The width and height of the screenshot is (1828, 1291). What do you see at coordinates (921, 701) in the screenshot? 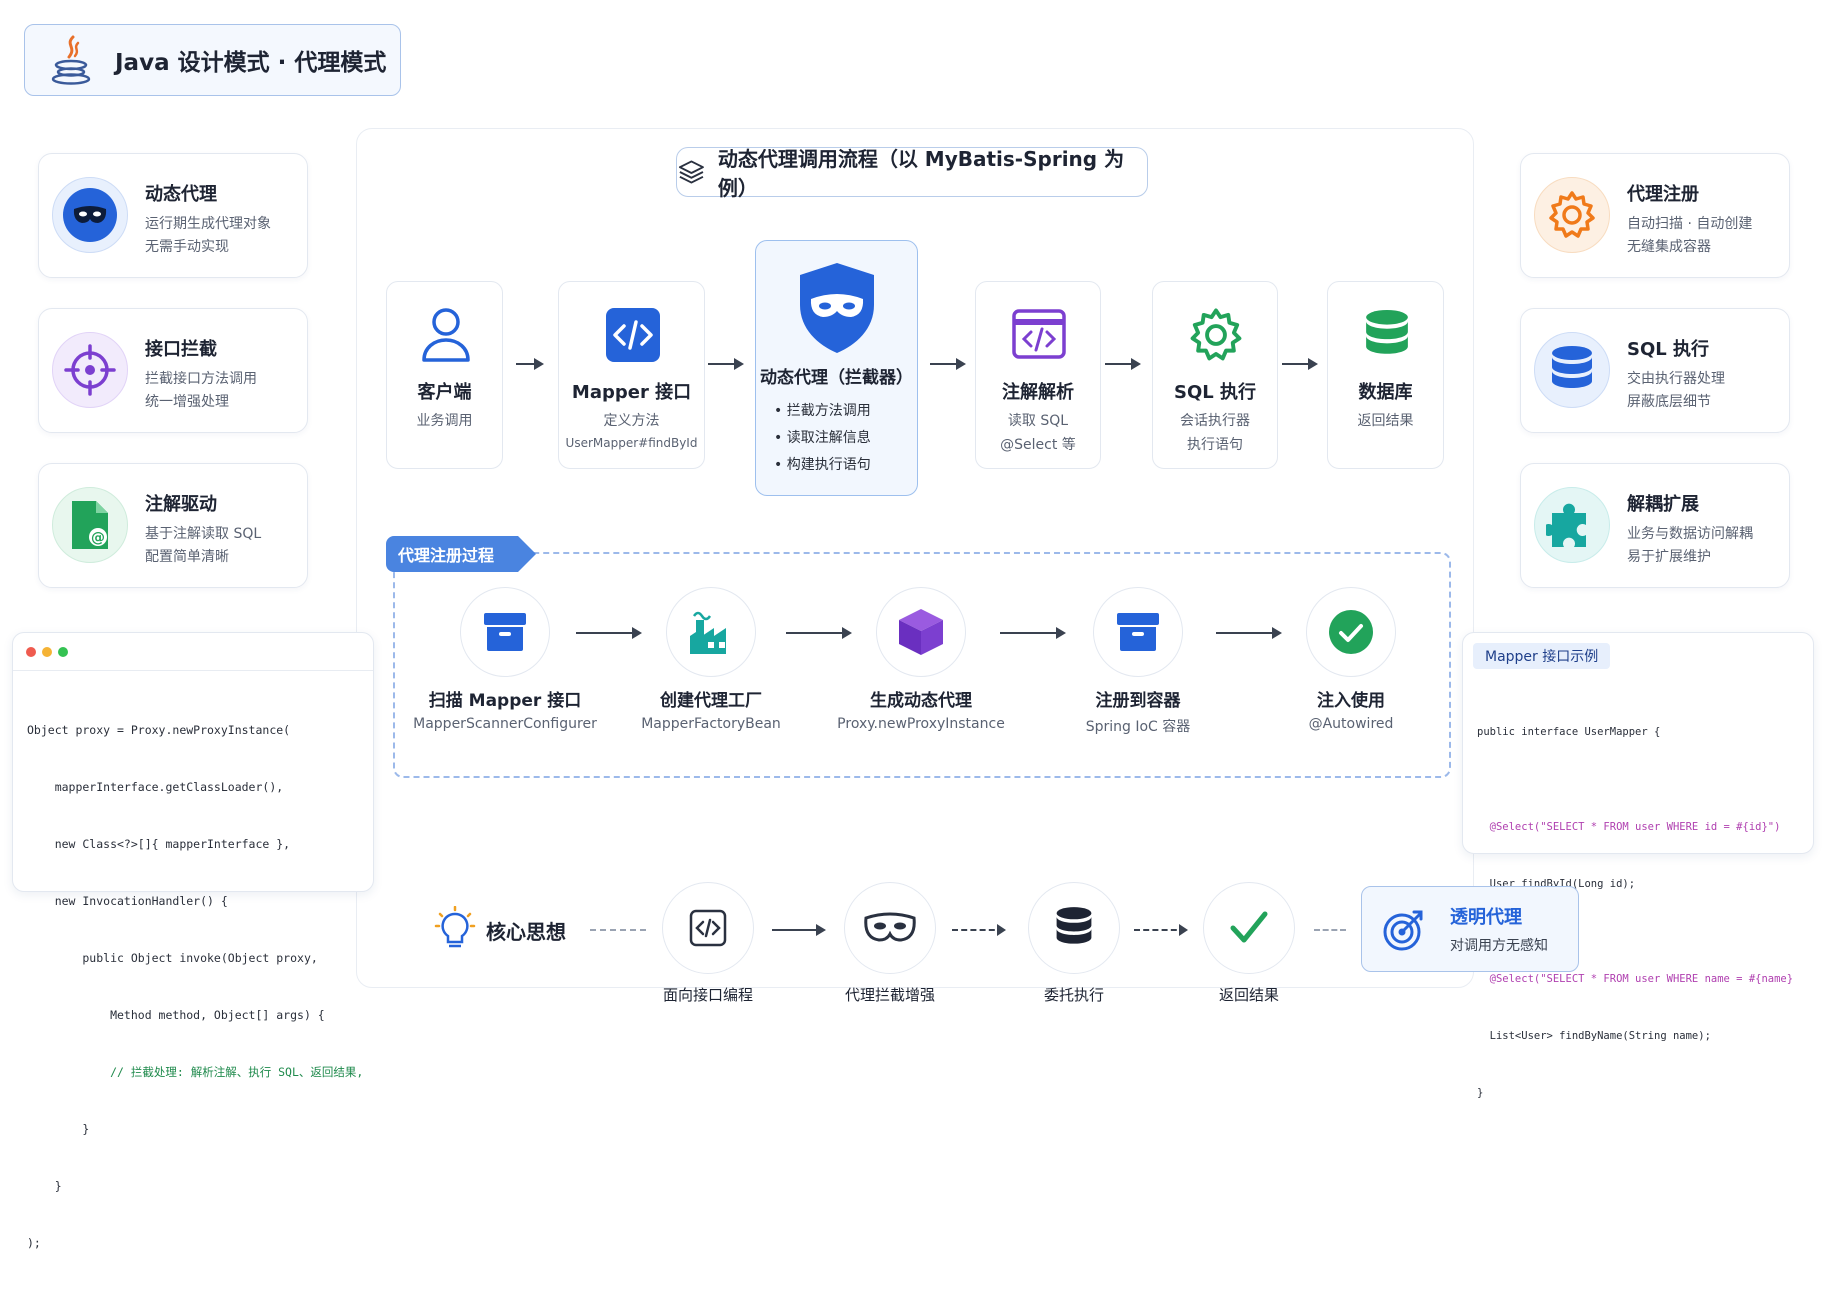
I see `reg-step-title: 生成动态代理` at bounding box center [921, 701].